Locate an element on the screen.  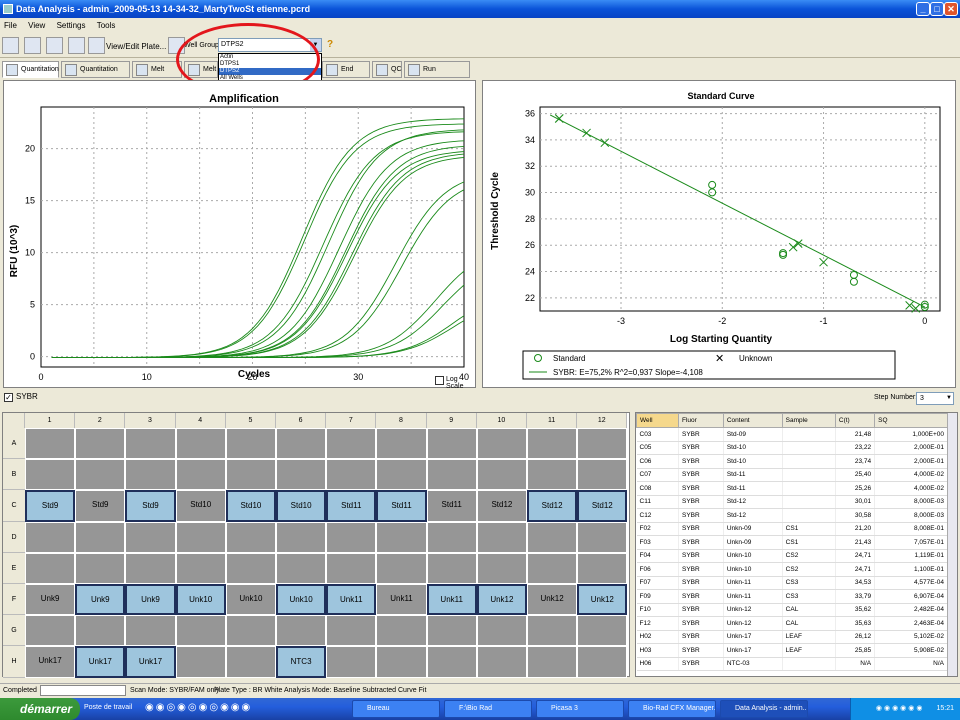
table-row: H02 SYBR Unkn-17 LEAF 26,12 5,102E-02 is located at coordinates (792, 637).